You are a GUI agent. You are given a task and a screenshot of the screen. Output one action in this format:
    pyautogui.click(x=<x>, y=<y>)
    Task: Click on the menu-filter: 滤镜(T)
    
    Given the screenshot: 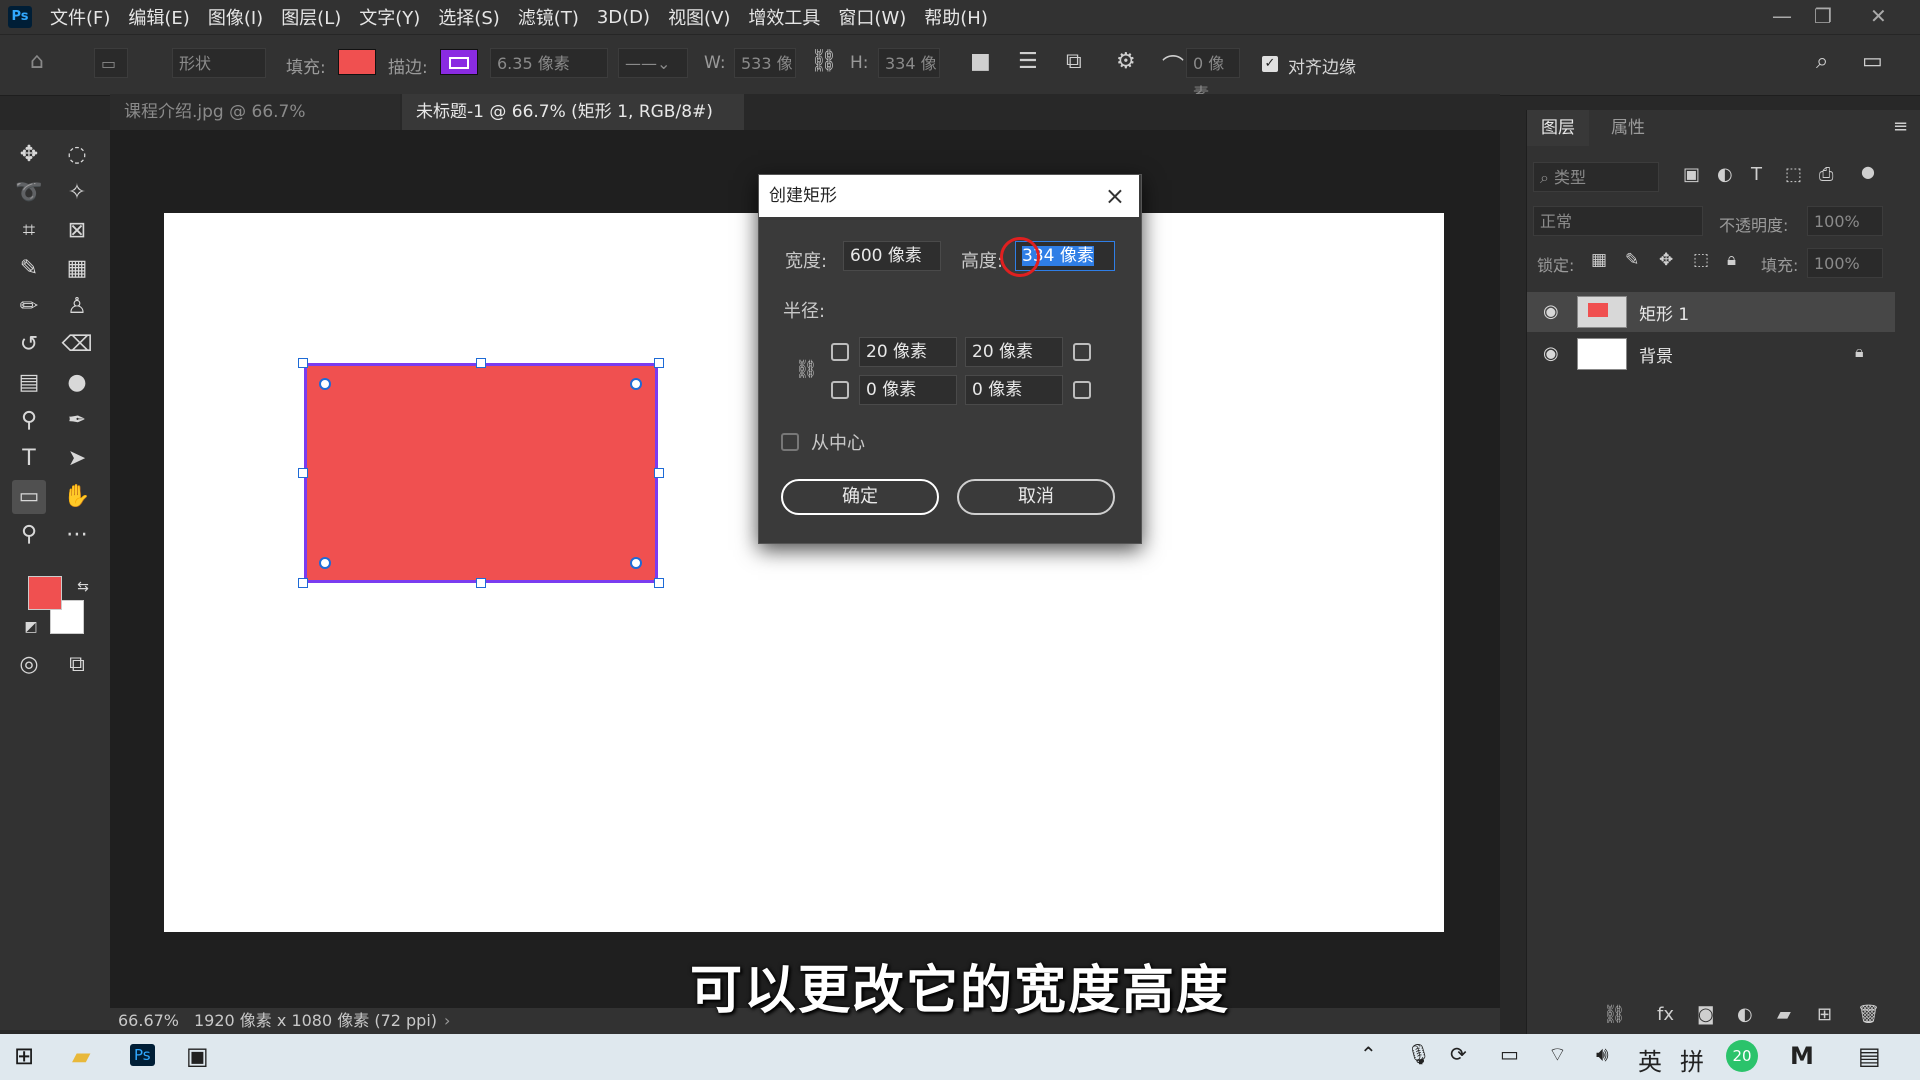 What is the action you would take?
    pyautogui.click(x=548, y=17)
    